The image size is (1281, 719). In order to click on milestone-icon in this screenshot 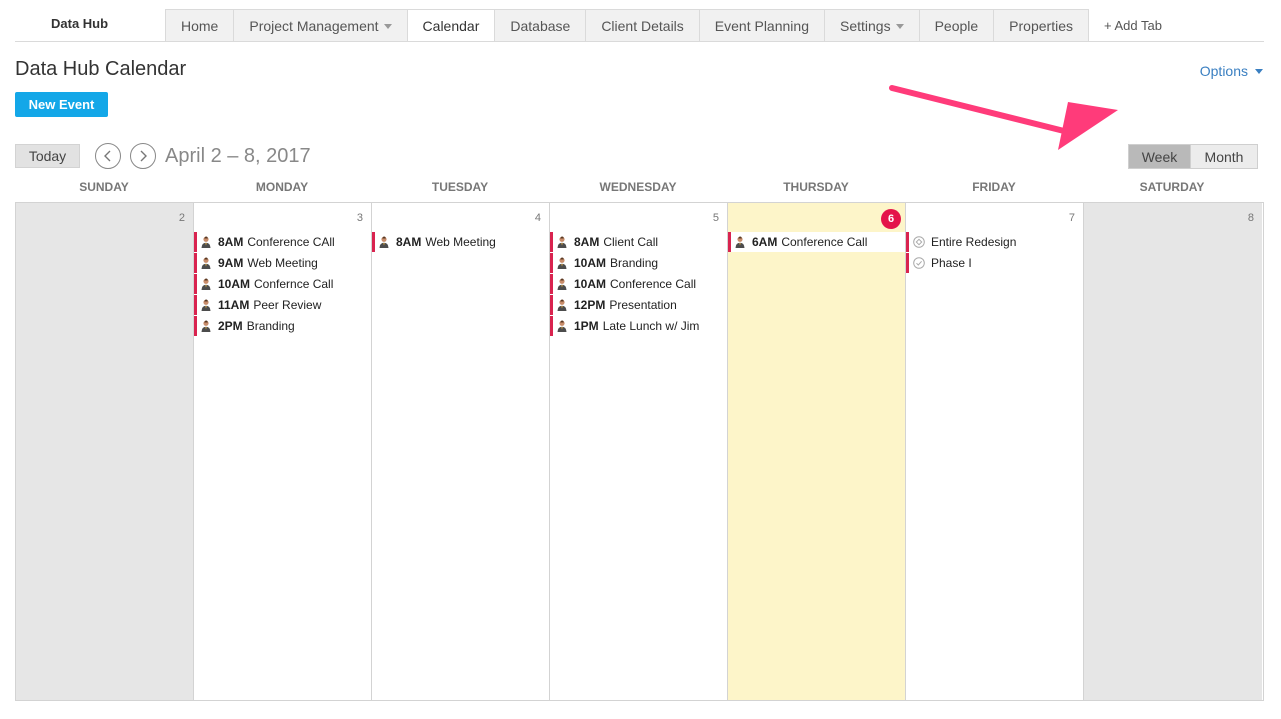, I will do `click(922, 242)`.